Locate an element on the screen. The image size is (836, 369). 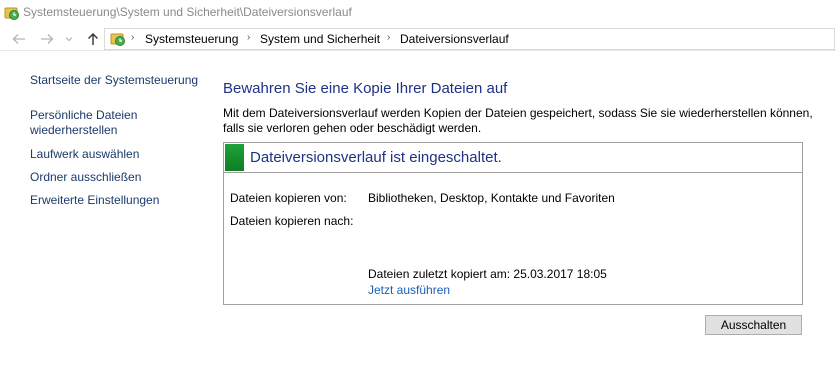
status-indicator is located at coordinates (234, 157).